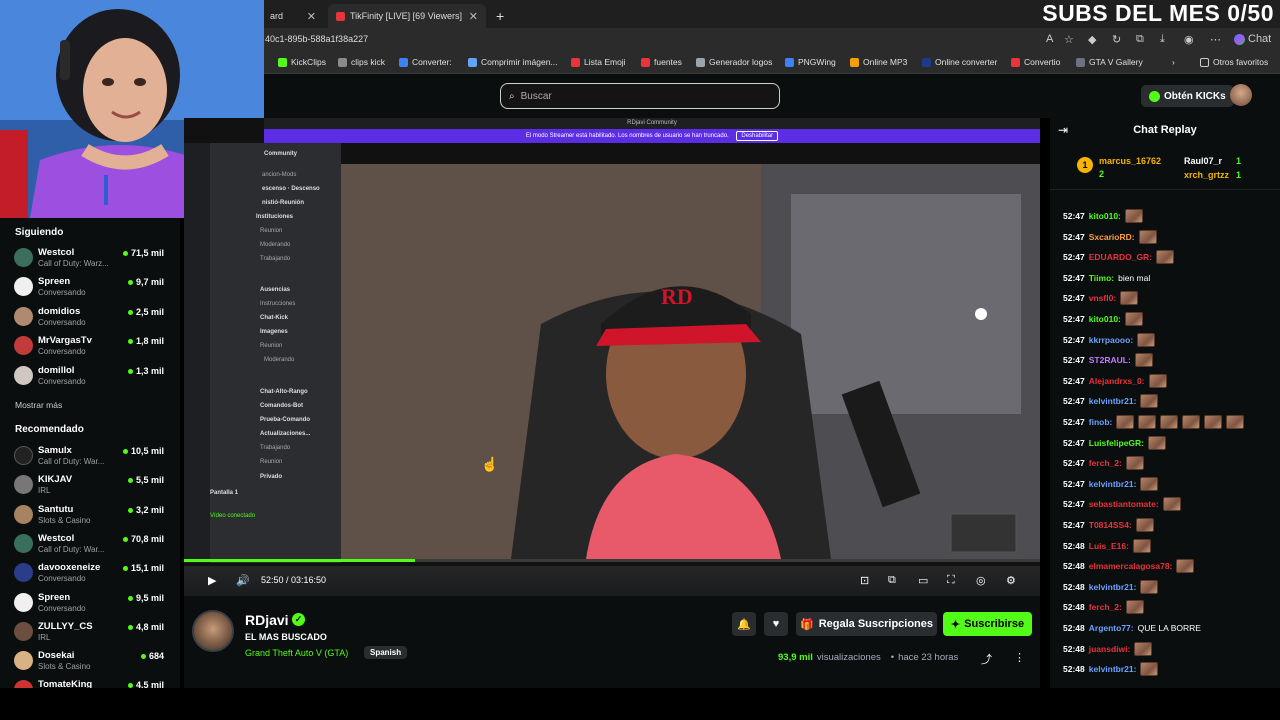 The height and width of the screenshot is (720, 1280). Describe the element at coordinates (243, 580) in the screenshot. I see `volume-icon: 🔊` at that location.